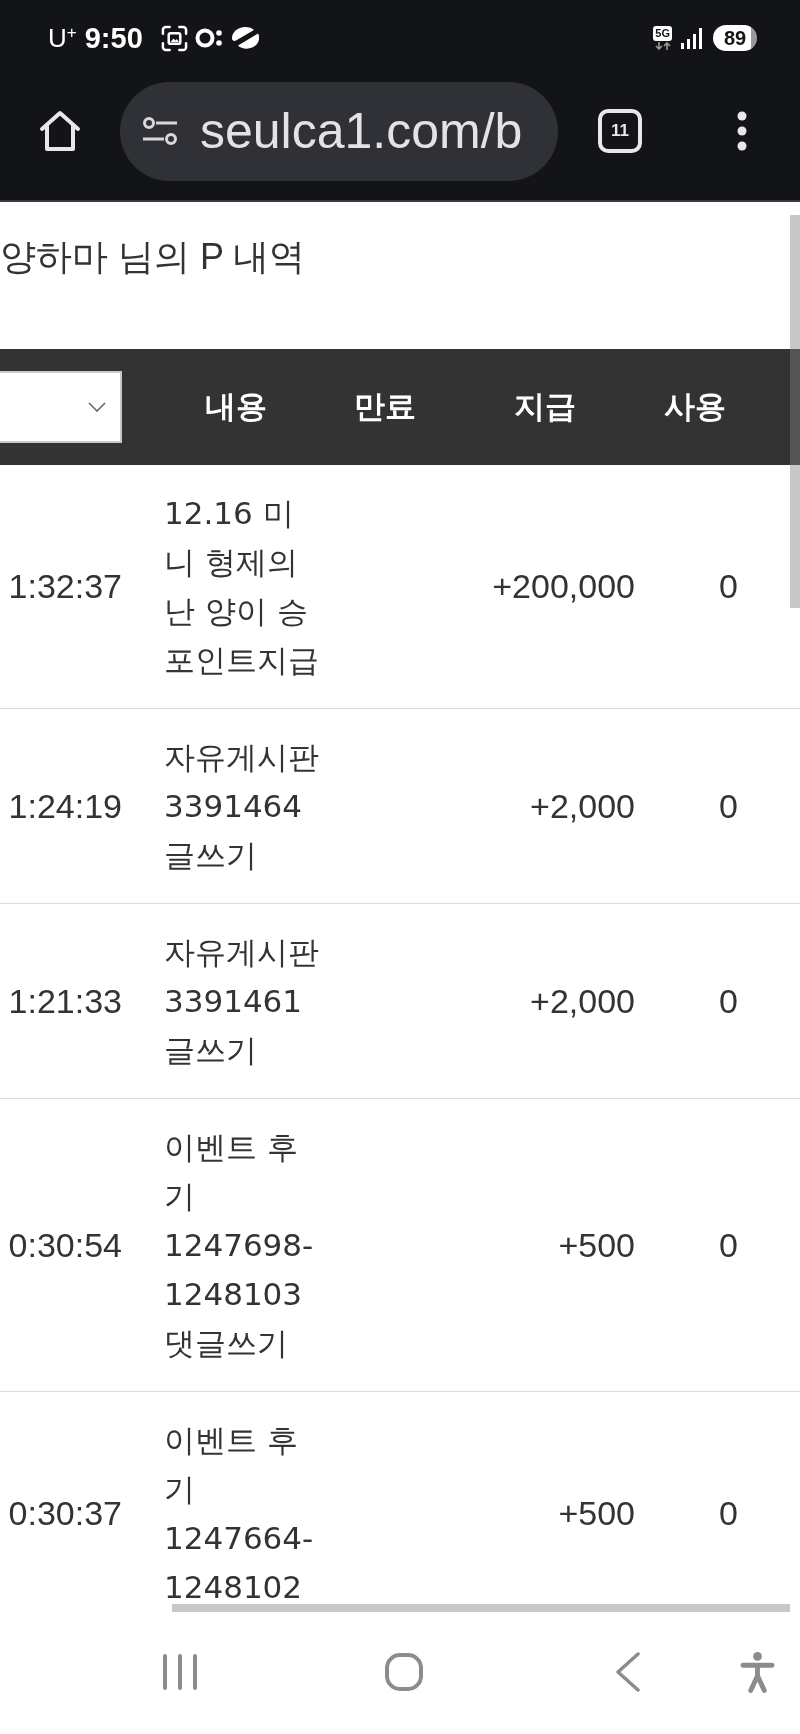 This screenshot has width=800, height=1734. I want to click on recent-apps-icon, so click(180, 1672).